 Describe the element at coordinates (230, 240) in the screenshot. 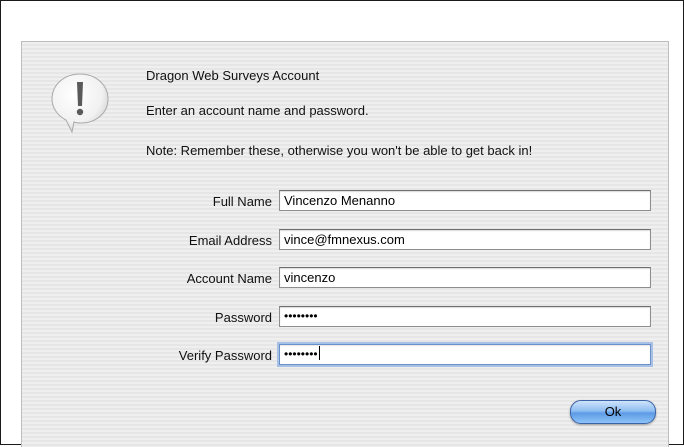

I see `email-address-label: Email Address` at that location.